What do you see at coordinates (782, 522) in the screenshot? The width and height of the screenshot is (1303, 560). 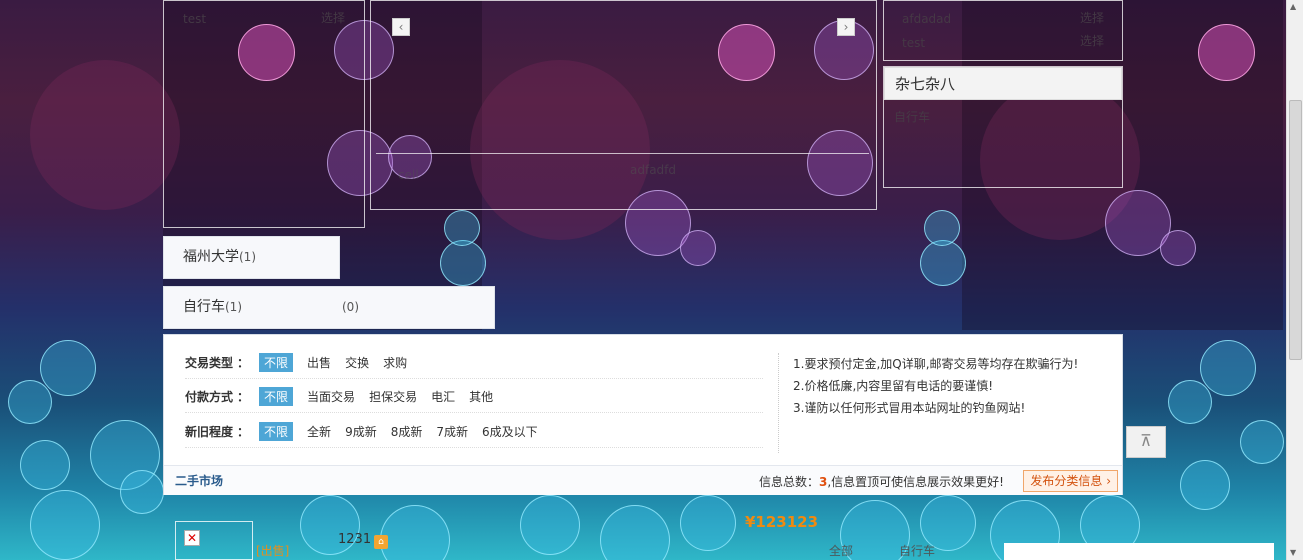 I see `listing-price: ¥123123` at bounding box center [782, 522].